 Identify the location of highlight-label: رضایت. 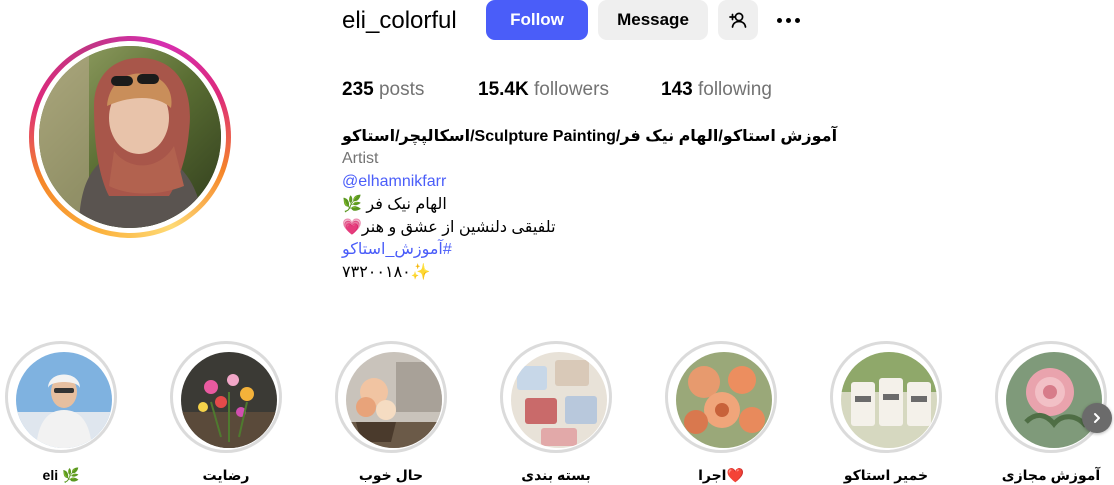
(226, 475).